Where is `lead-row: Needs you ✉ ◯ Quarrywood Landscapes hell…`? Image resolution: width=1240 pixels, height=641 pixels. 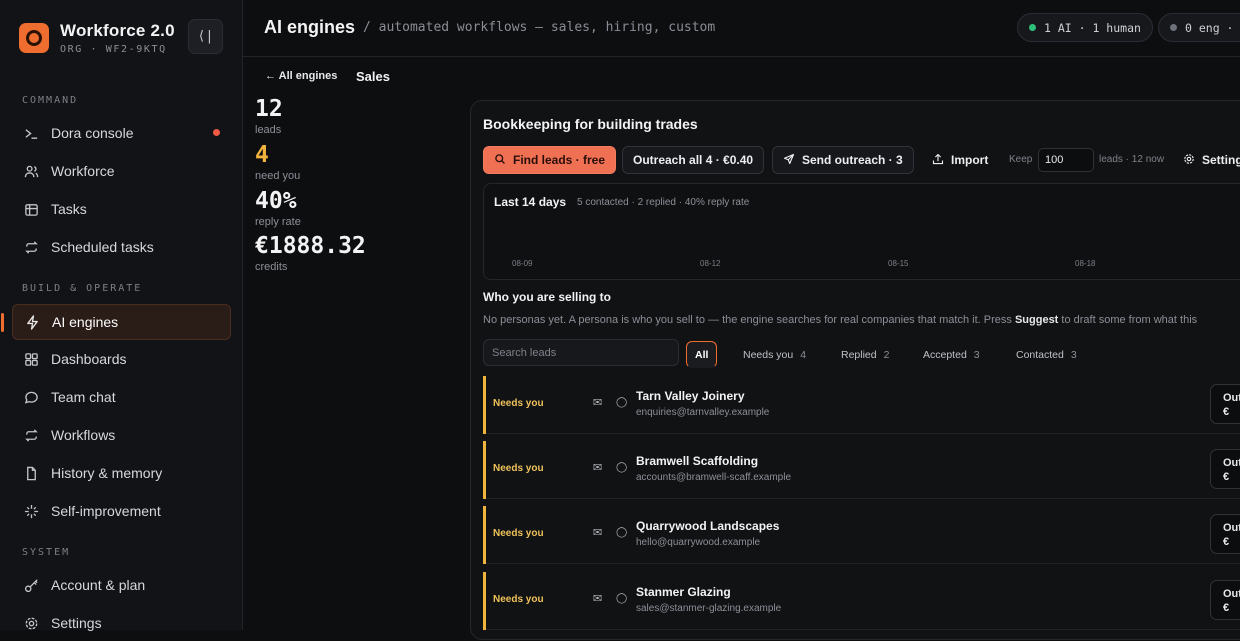
lead-row: Needs you ✉ ◯ Quarrywood Landscapes hell… is located at coordinates (861, 535).